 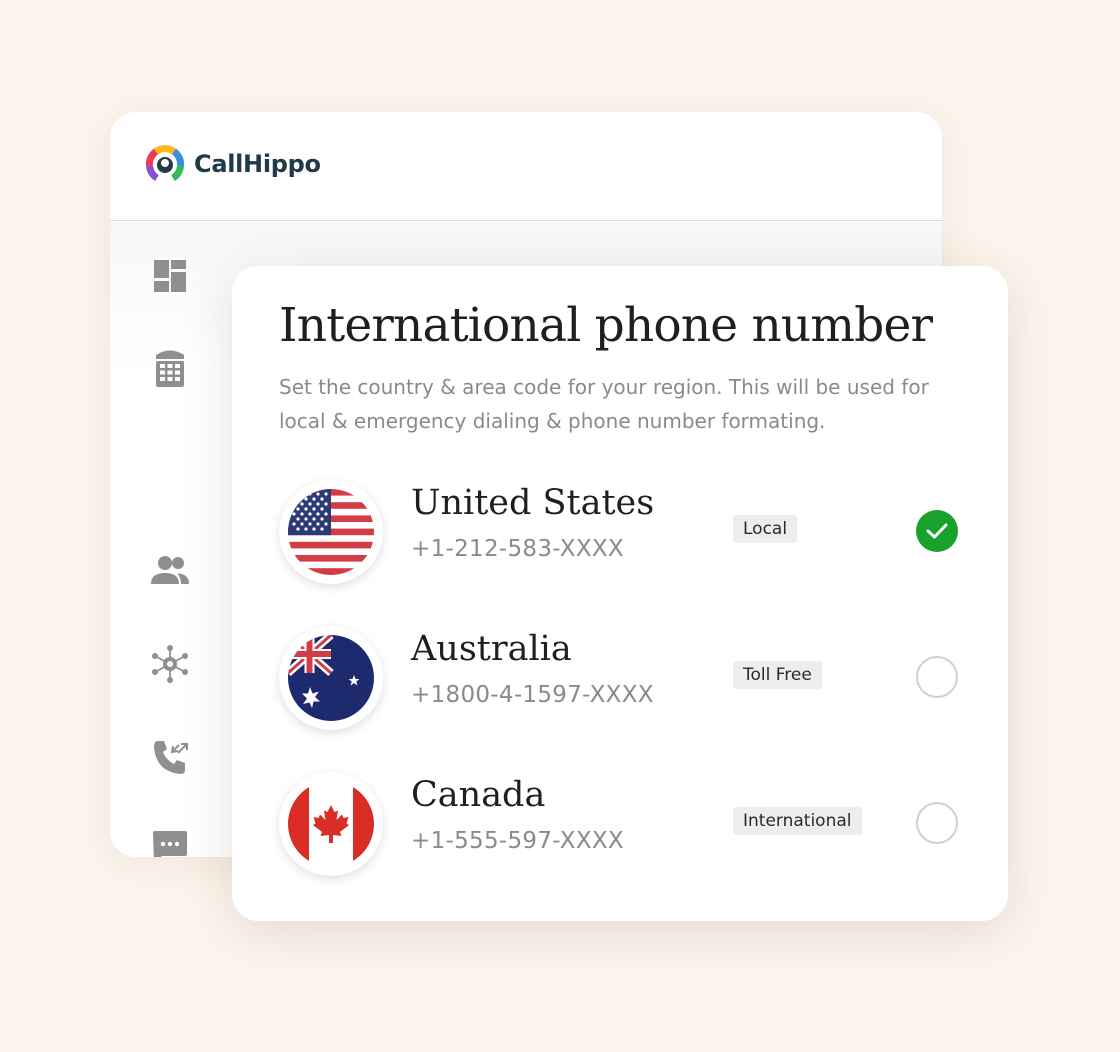 What do you see at coordinates (165, 163) in the screenshot?
I see `callhippo-logo-icon` at bounding box center [165, 163].